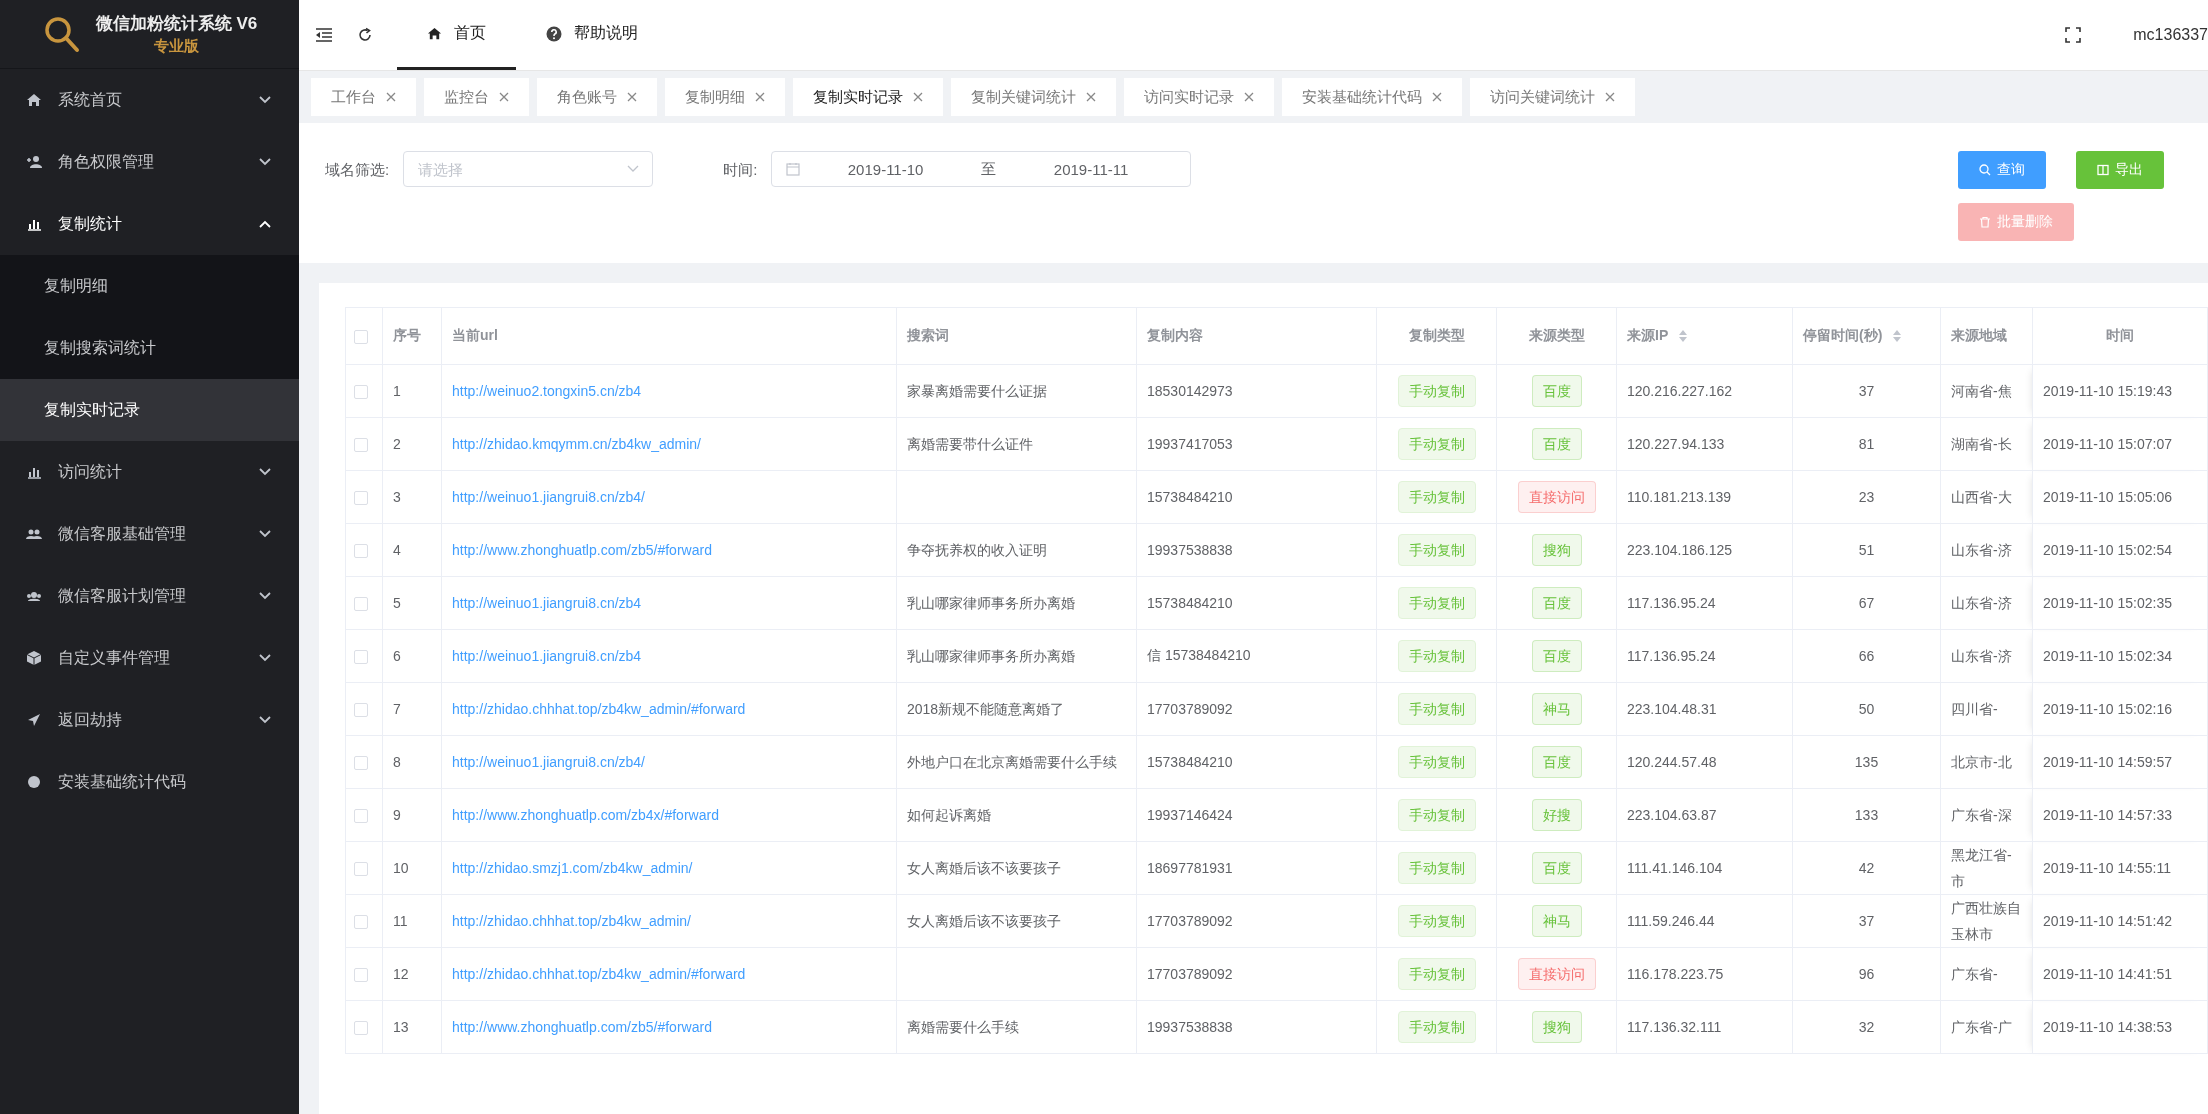 Image resolution: width=2208 pixels, height=1114 pixels. What do you see at coordinates (2002, 170) in the screenshot?
I see `search-button: 查询` at bounding box center [2002, 170].